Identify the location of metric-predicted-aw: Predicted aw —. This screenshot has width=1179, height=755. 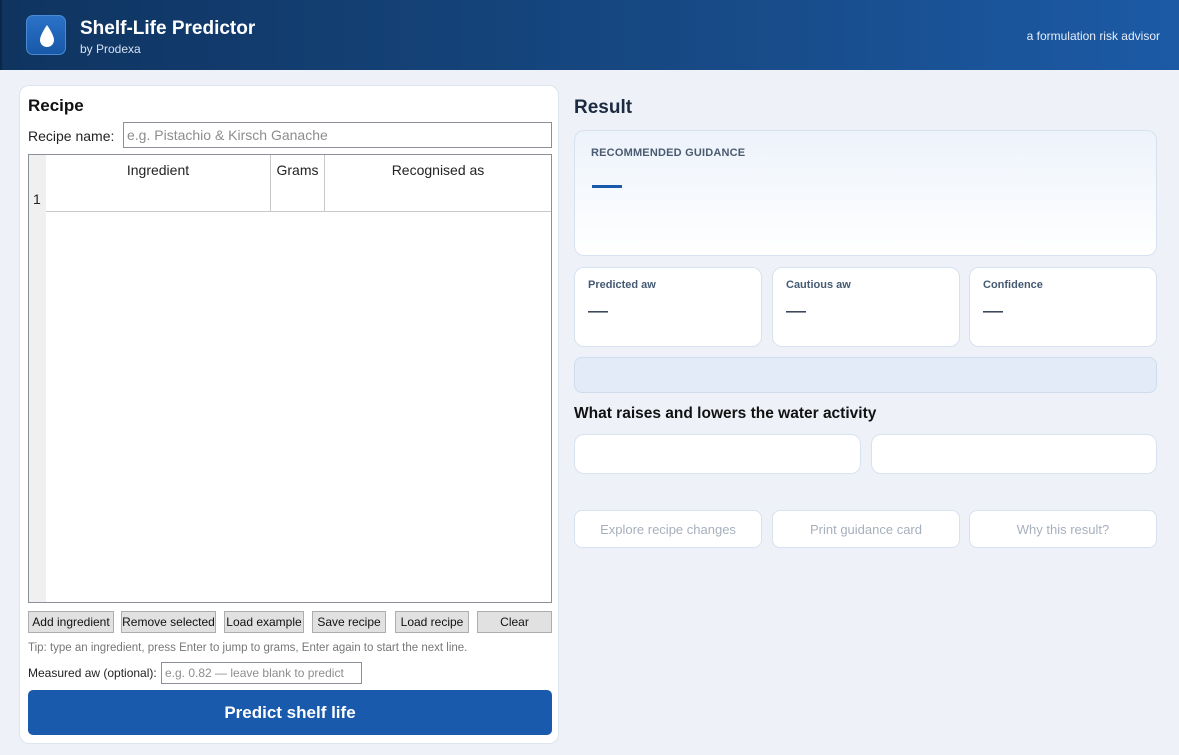
(668, 307).